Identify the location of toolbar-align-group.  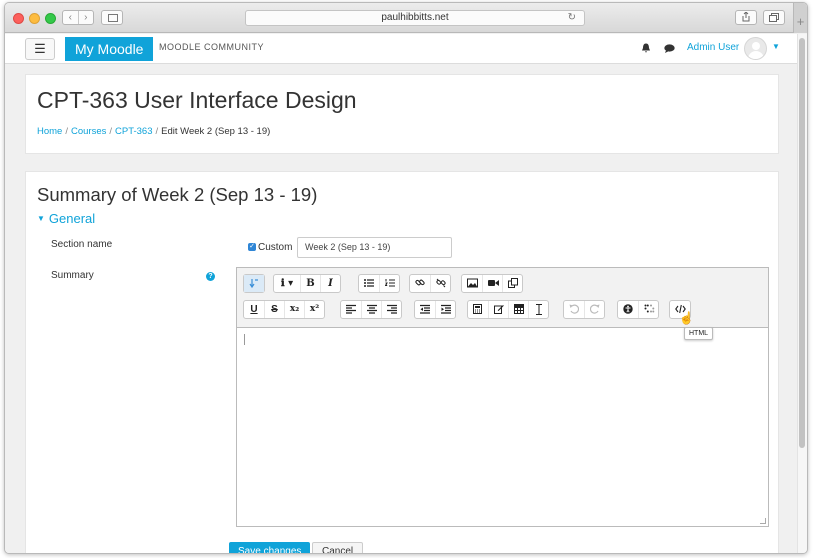
(371, 309).